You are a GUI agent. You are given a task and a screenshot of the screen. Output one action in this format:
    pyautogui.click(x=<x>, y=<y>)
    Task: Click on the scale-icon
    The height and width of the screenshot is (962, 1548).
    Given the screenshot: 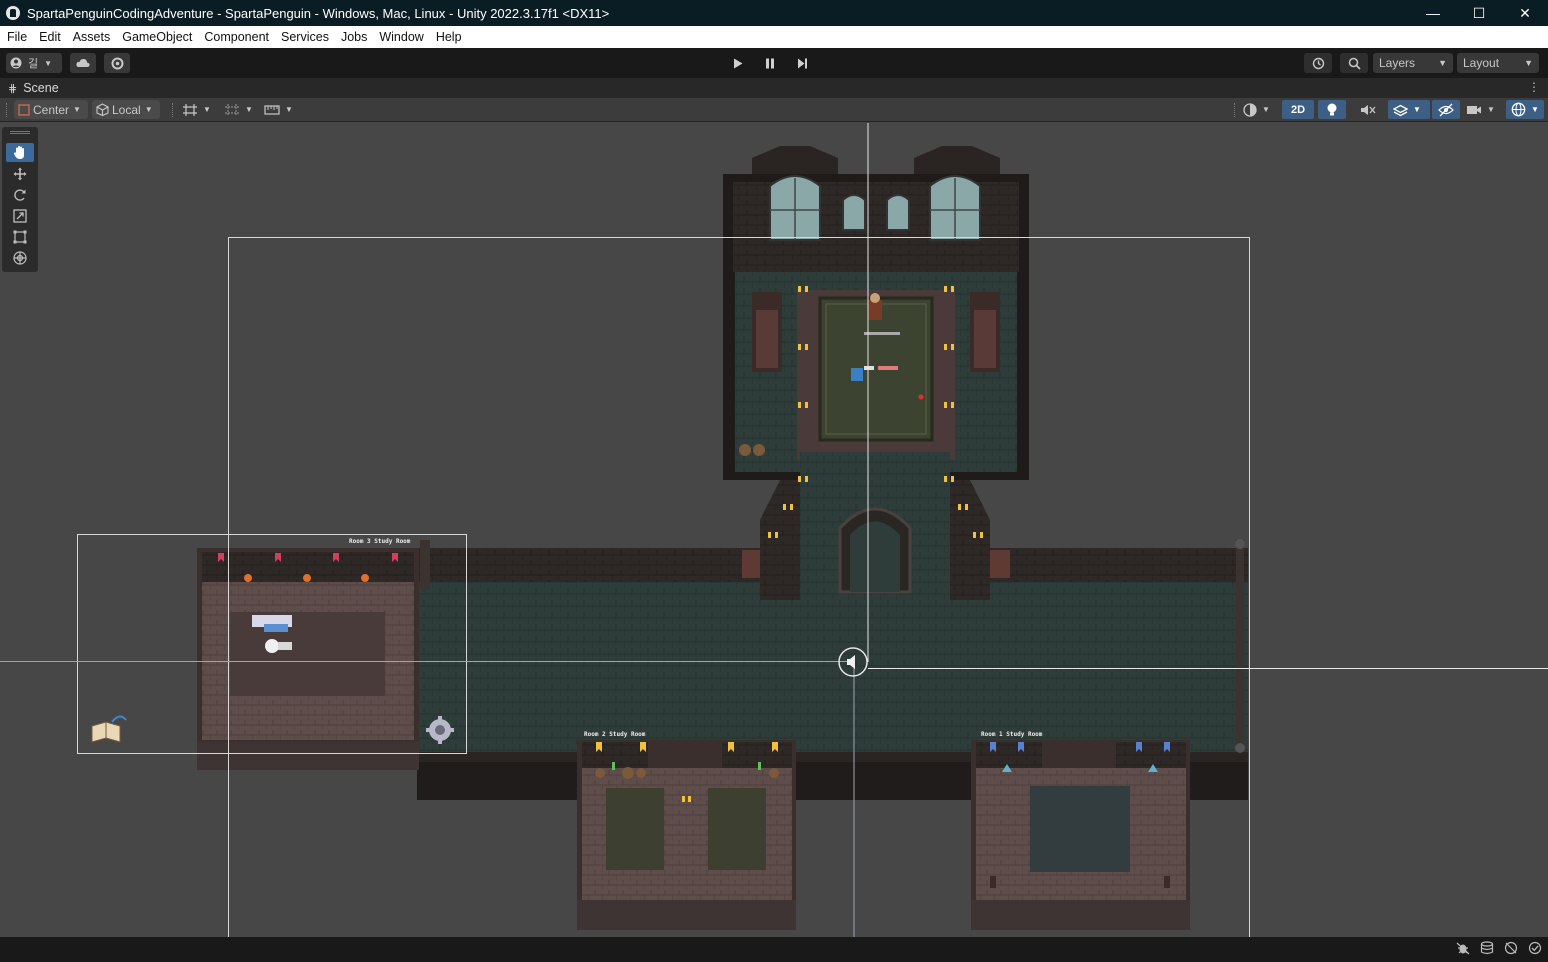 What is the action you would take?
    pyautogui.click(x=20, y=215)
    